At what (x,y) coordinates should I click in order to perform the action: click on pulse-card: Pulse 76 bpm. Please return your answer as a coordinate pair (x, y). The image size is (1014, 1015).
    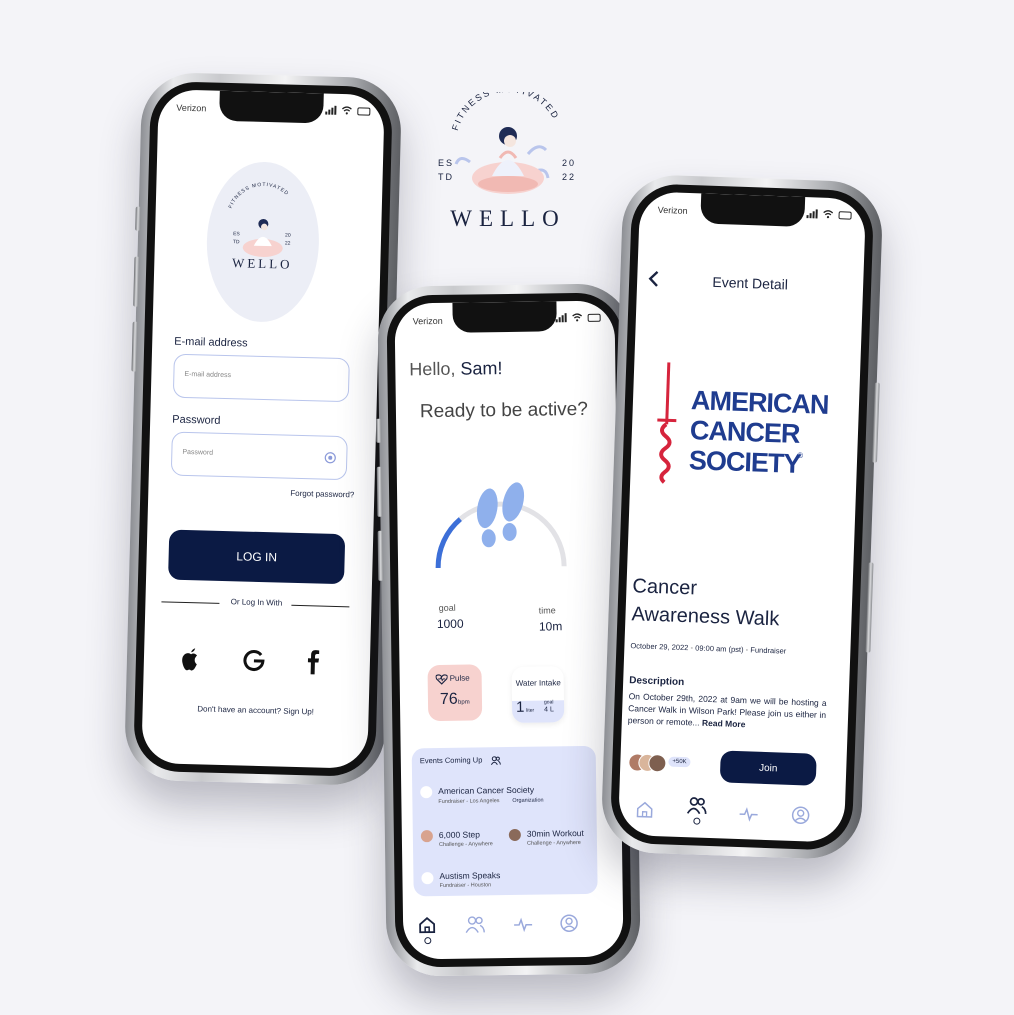
    Looking at the image, I should click on (455, 693).